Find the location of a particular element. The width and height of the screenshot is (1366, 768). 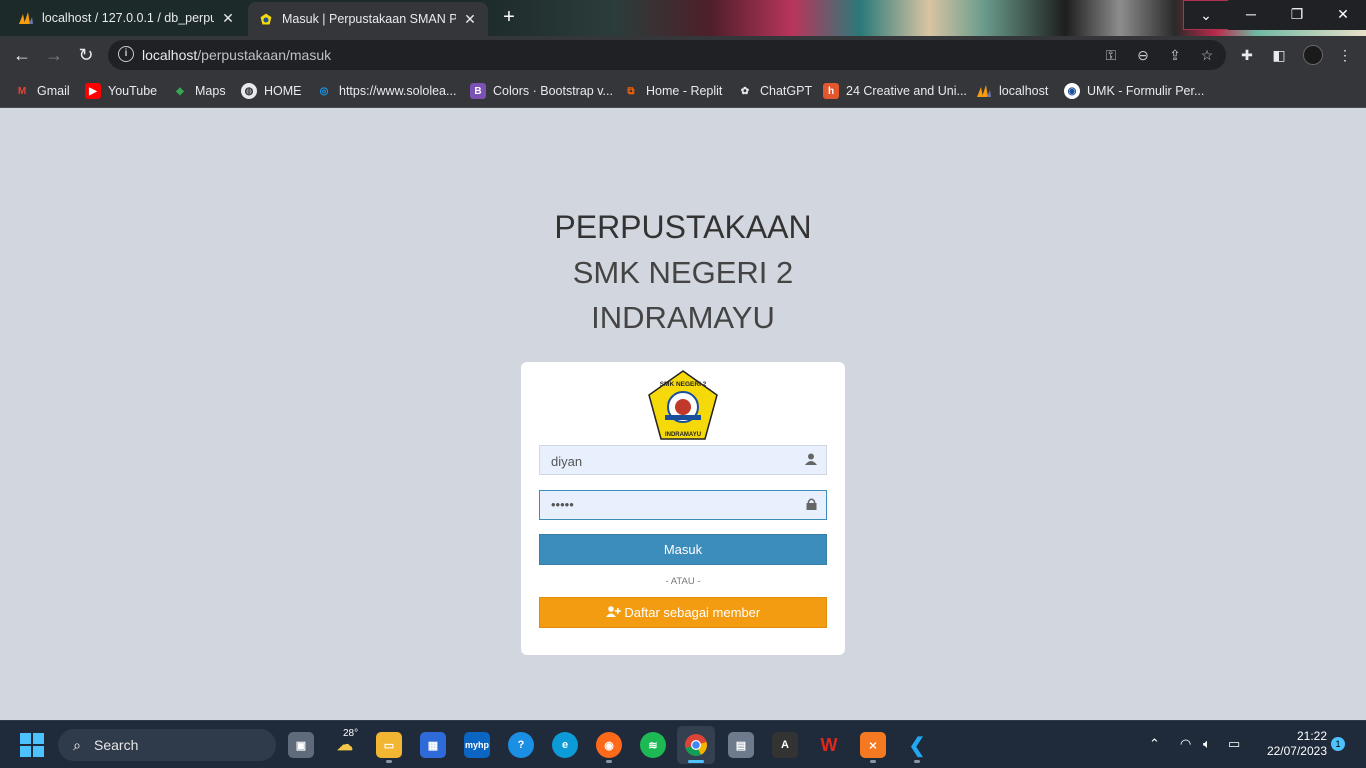

myhp-icon: myhp is located at coordinates (477, 745).